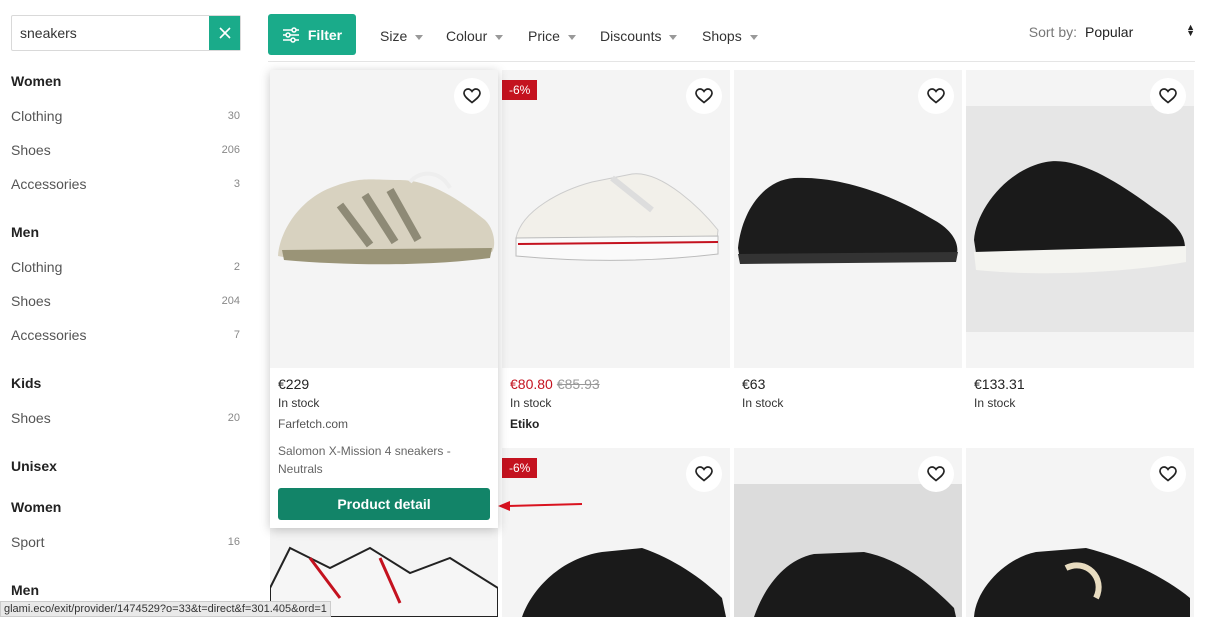 This screenshot has width=1207, height=617. I want to click on clear-search-button, so click(224, 33).